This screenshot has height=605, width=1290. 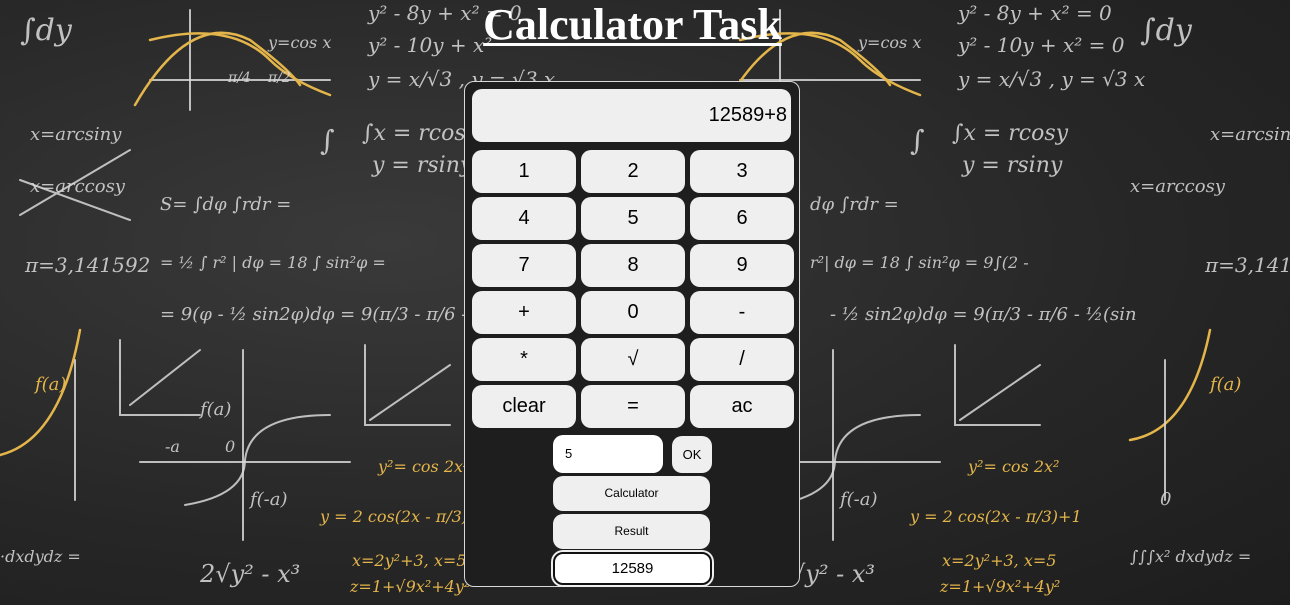 What do you see at coordinates (225, 204) in the screenshot?
I see `svg-text: S= ∫dφ ∫rdr =` at bounding box center [225, 204].